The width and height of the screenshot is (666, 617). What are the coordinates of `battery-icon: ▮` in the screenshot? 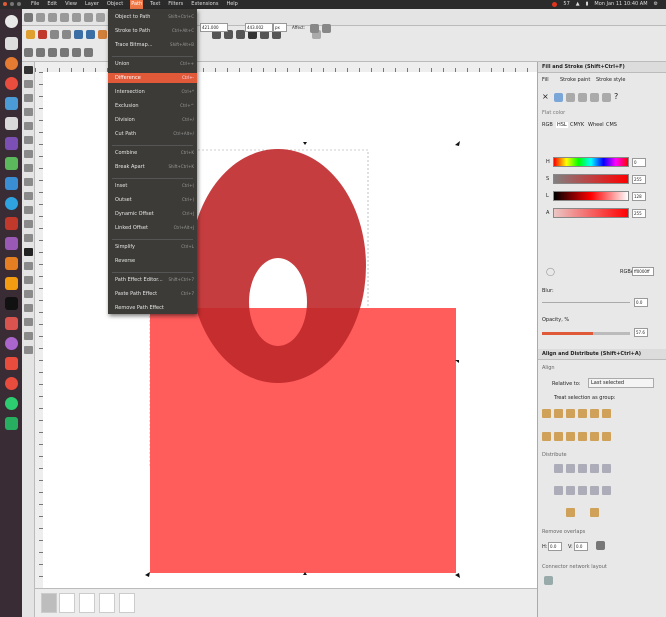 It's located at (587, 4).